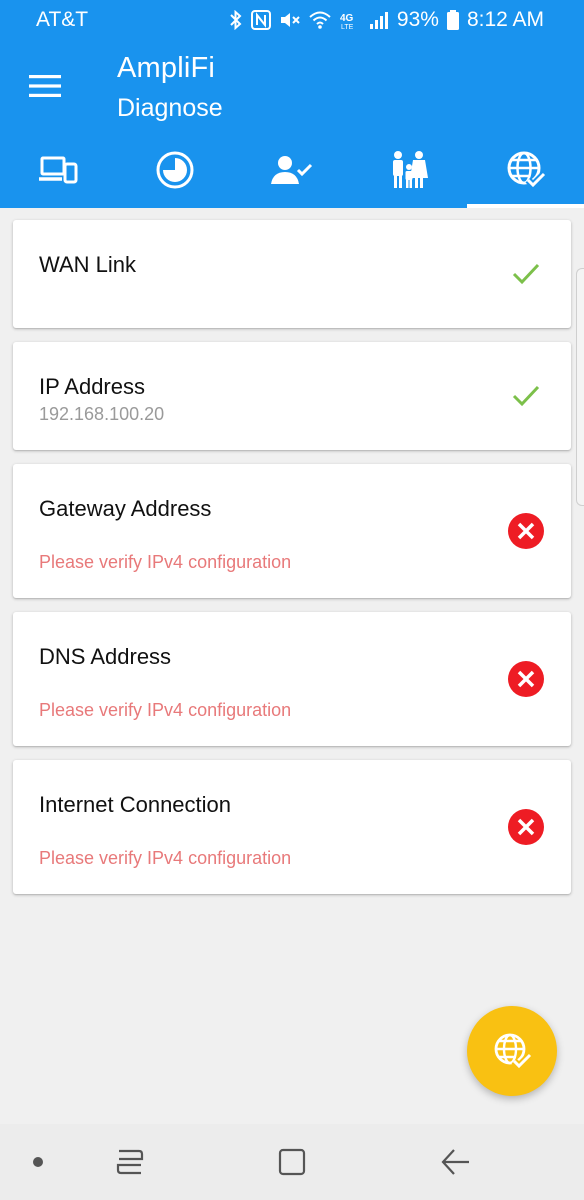 Image resolution: width=584 pixels, height=1200 pixels. I want to click on dot-icon, so click(38, 1162).